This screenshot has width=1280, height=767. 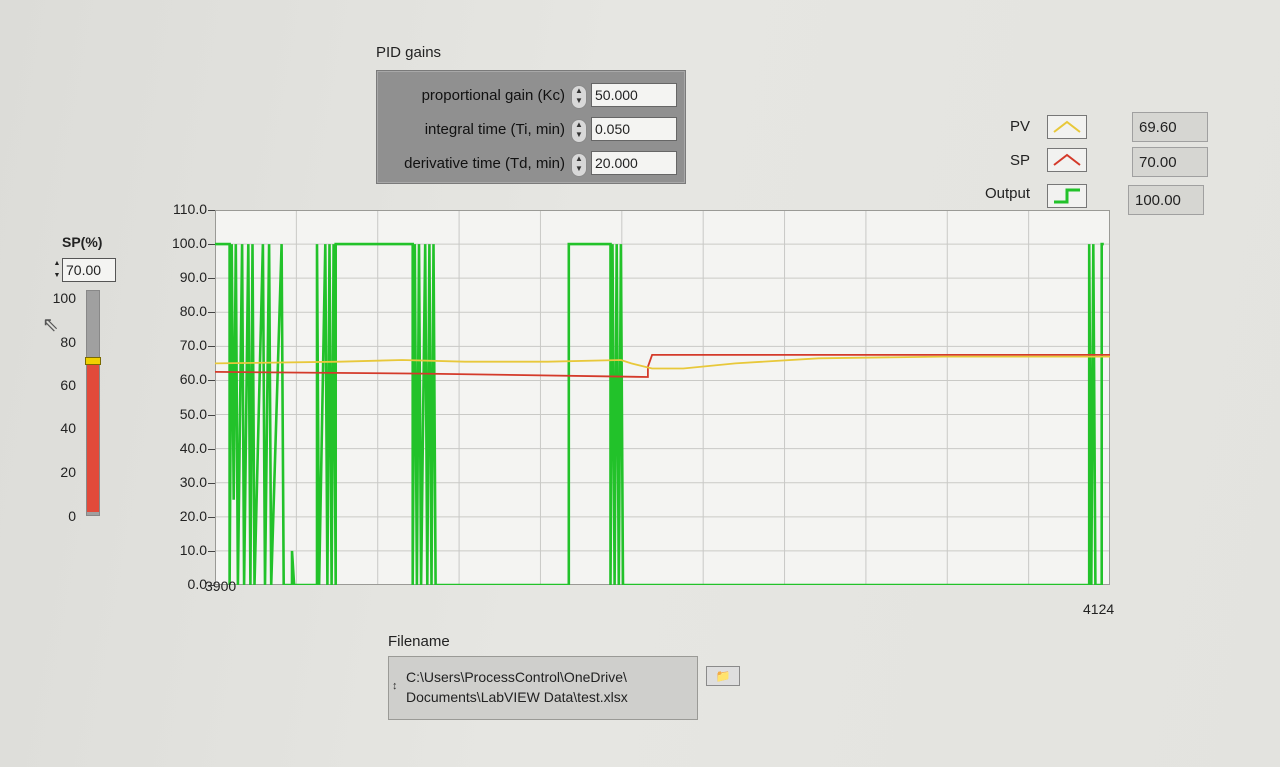 I want to click on legend-pv-label: PV, so click(x=1019, y=126).